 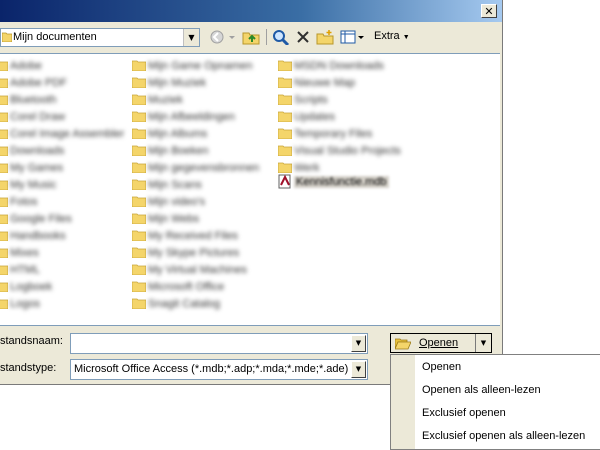 I want to click on list-item: Mijn Game Opnamen, so click(x=195, y=65).